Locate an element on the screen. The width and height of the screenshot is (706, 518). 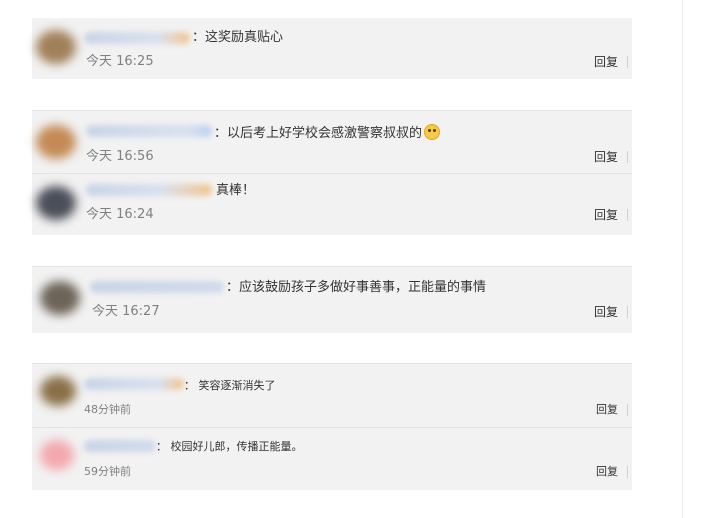
comment-text: ： 笑容逐渐消失了 is located at coordinates (230, 385).